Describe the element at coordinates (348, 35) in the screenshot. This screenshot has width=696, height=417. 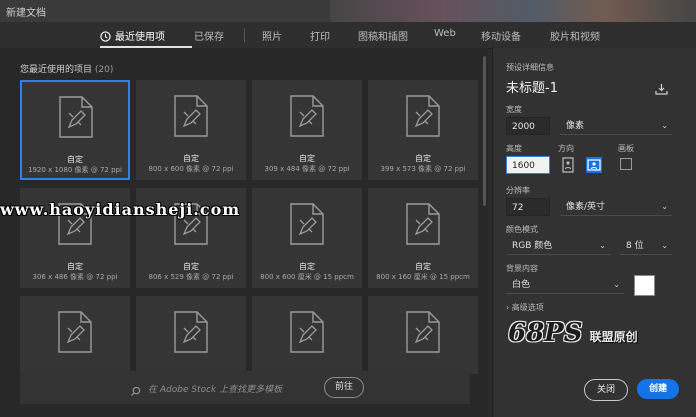
I see `category-tabs: 最近使用项 已保存 照片 打印 图稿和插图 Web 移动设备 胶片和视频` at that location.